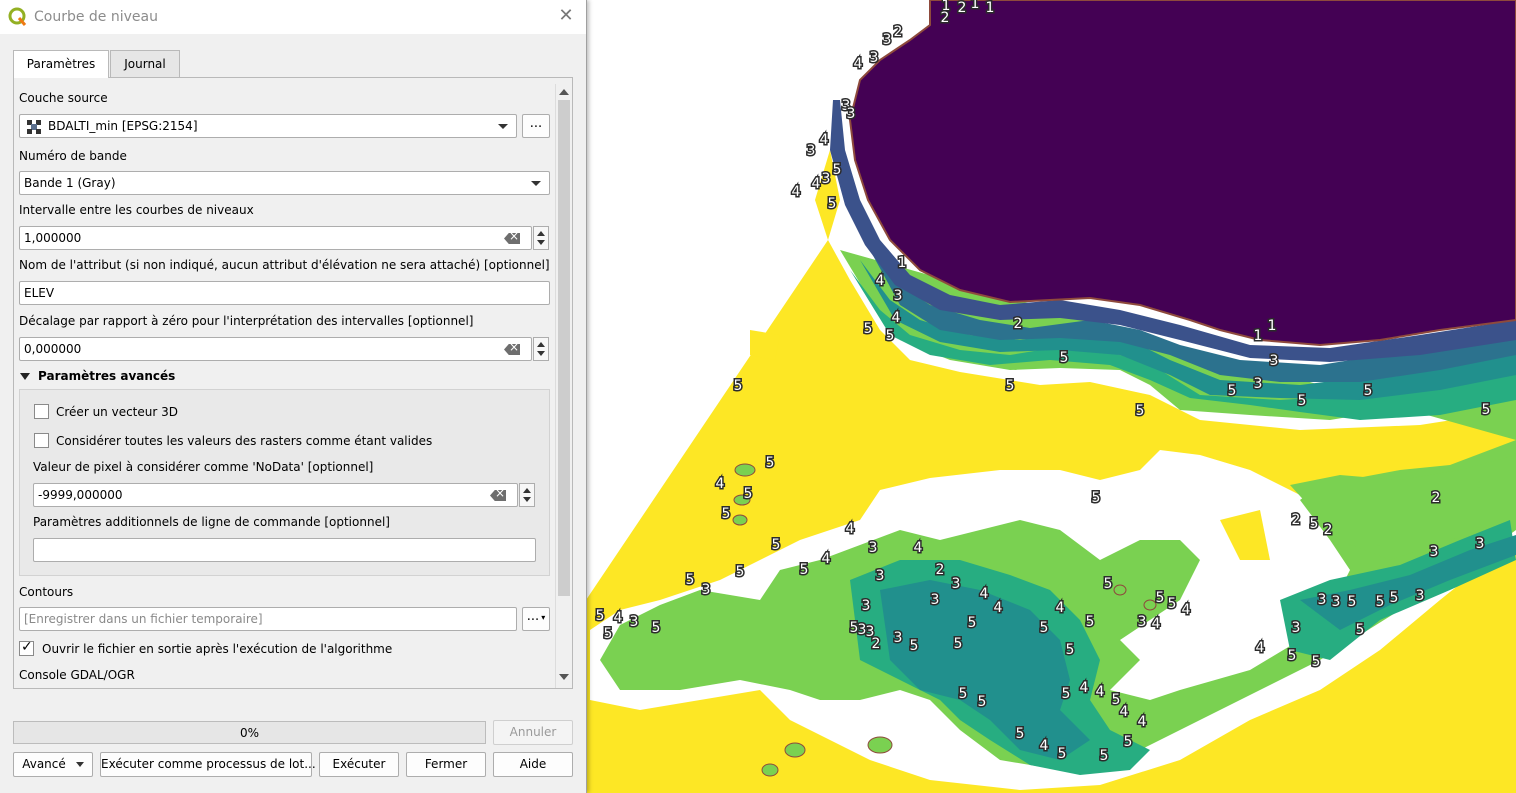  I want to click on band-label: Numéro de bande, so click(73, 156).